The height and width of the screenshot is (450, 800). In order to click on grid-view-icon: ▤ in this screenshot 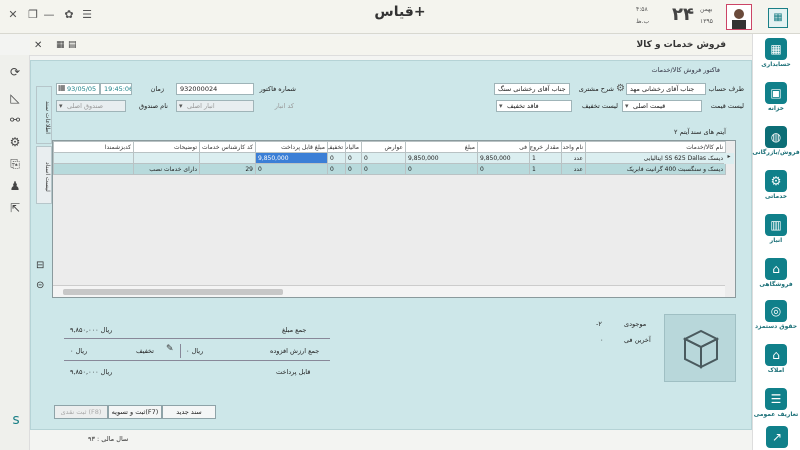, I will do `click(72, 45)`.